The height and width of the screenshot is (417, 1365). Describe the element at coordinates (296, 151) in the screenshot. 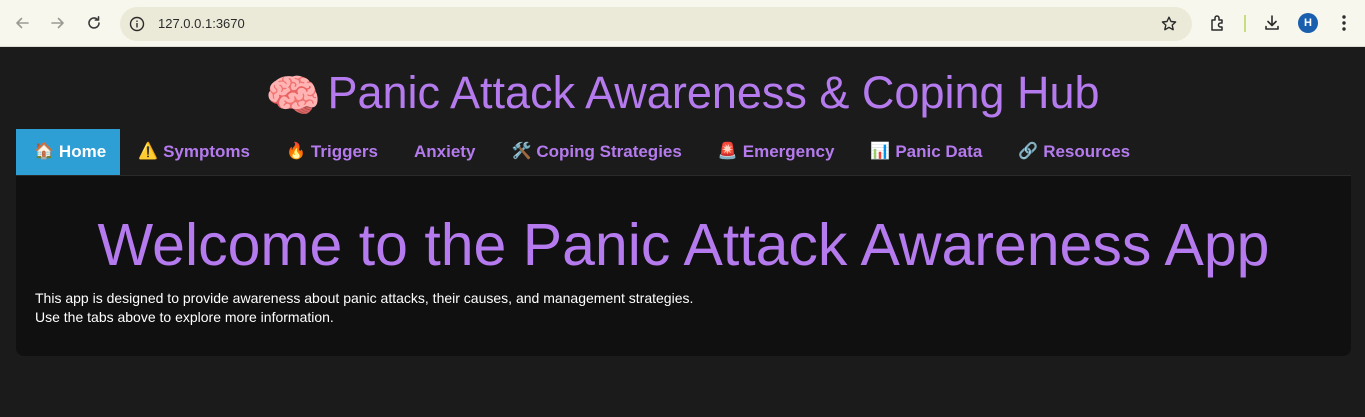

I see `fire-icon: 🔥` at that location.